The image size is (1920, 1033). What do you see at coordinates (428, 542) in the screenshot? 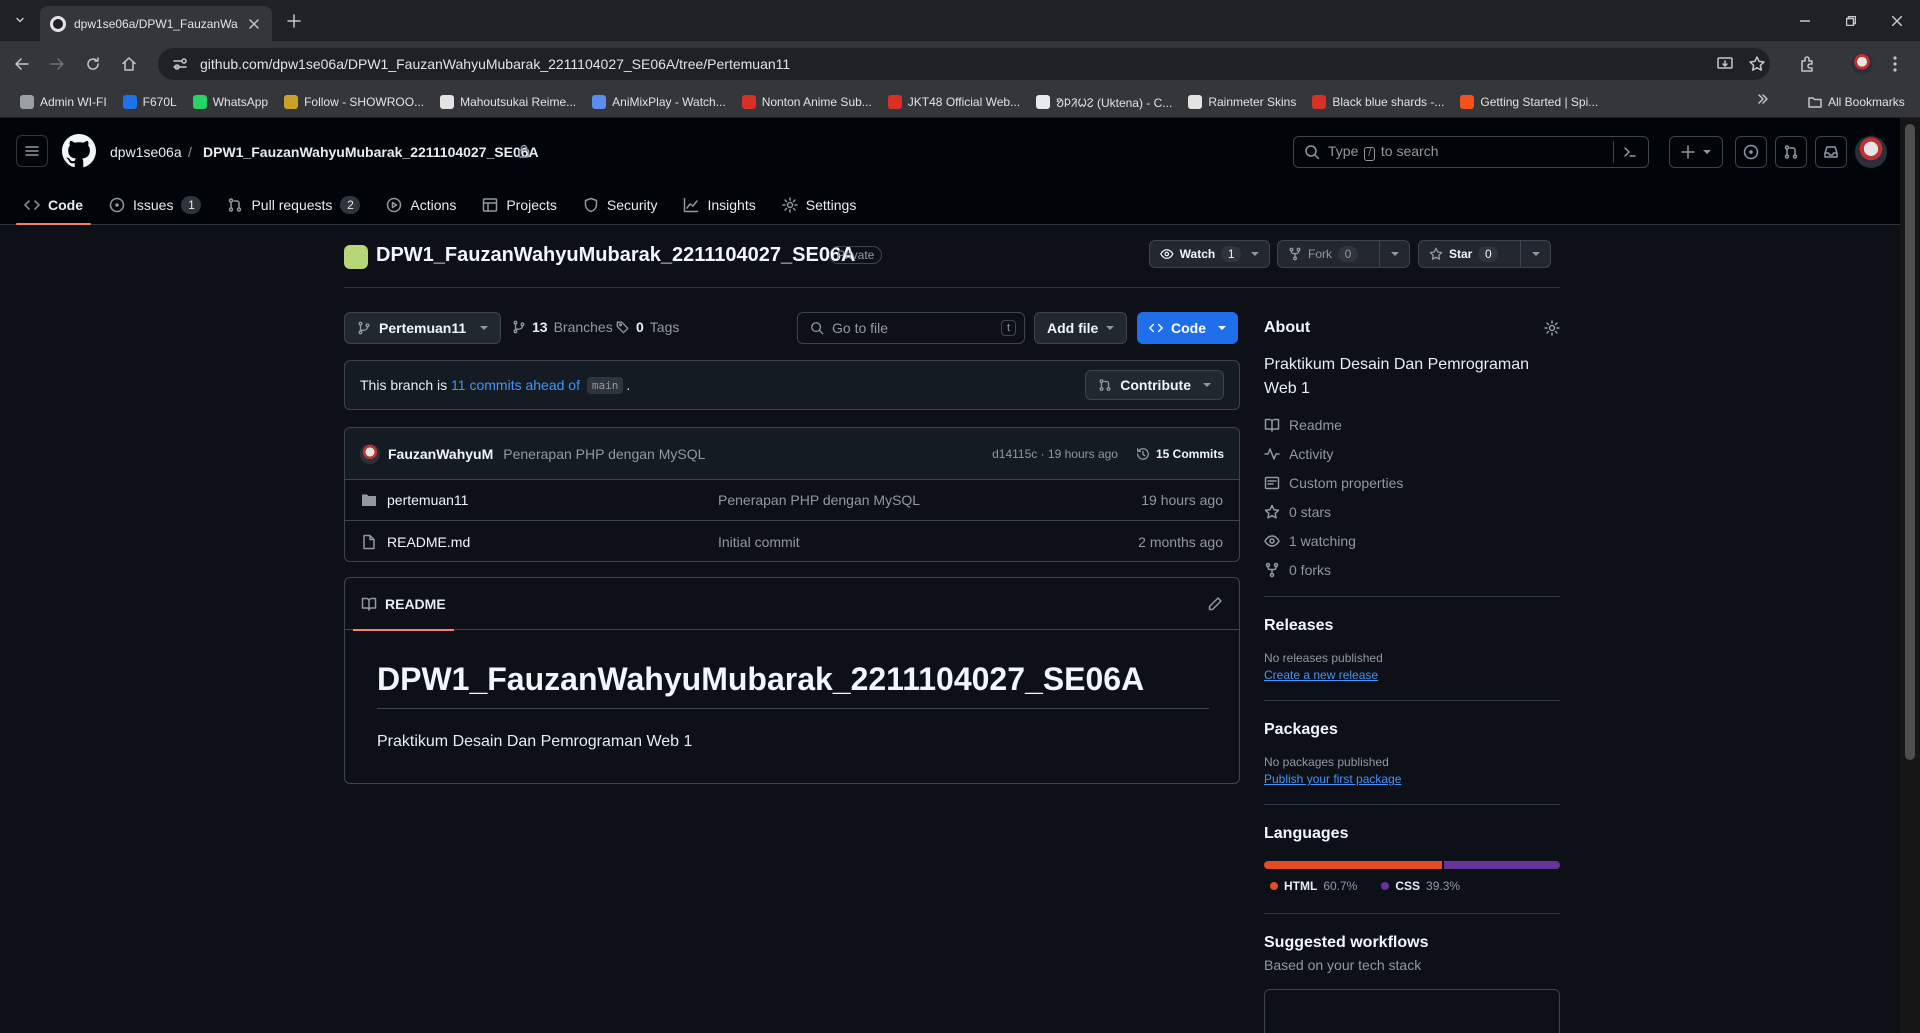
I see `file-name: README.md` at bounding box center [428, 542].